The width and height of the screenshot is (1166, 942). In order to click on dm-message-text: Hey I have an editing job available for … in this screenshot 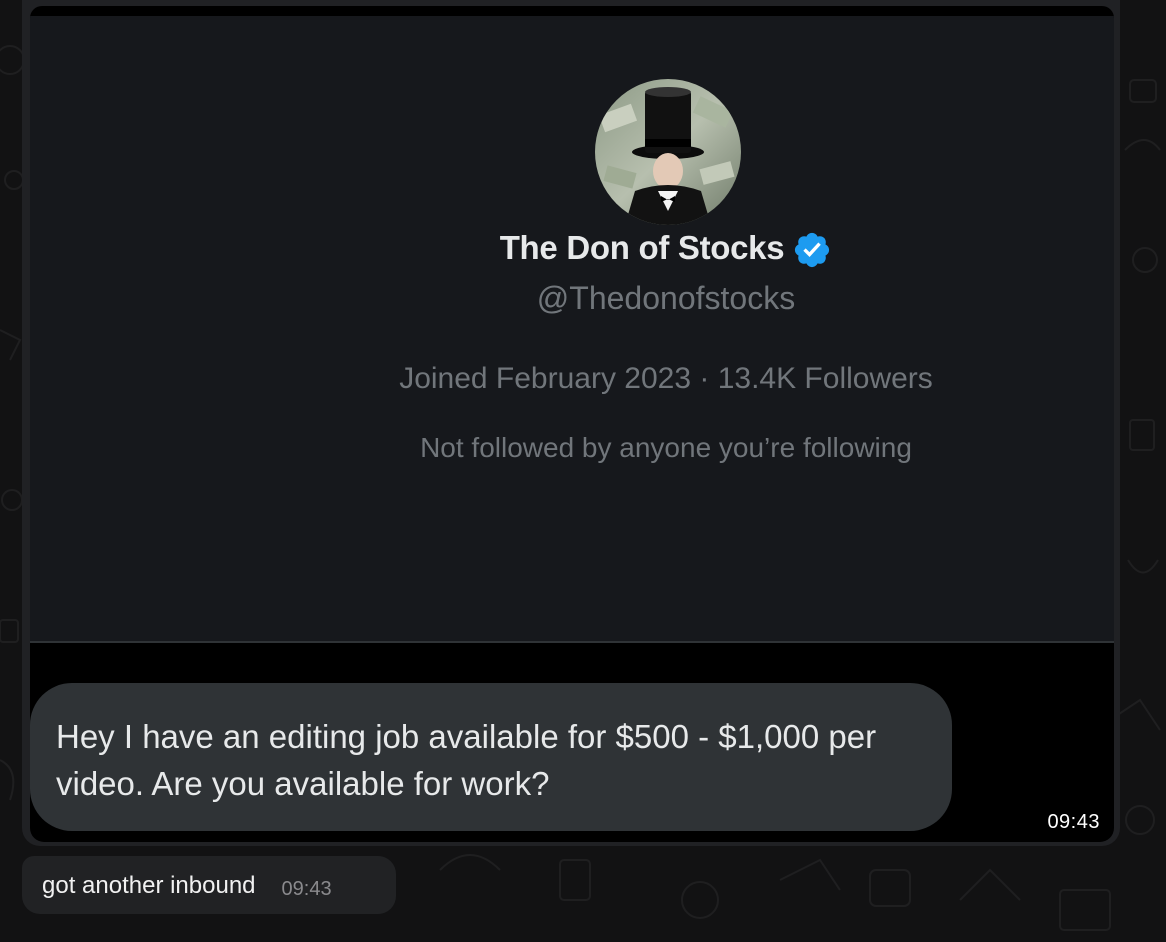, I will do `click(466, 760)`.